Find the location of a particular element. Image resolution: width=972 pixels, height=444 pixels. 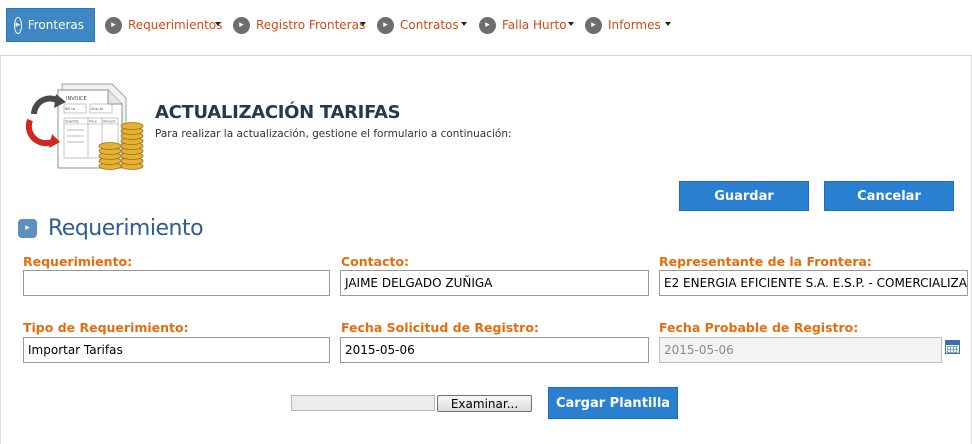

fecha-probable-label: Fecha Probable de Registro: is located at coordinates (759, 327).